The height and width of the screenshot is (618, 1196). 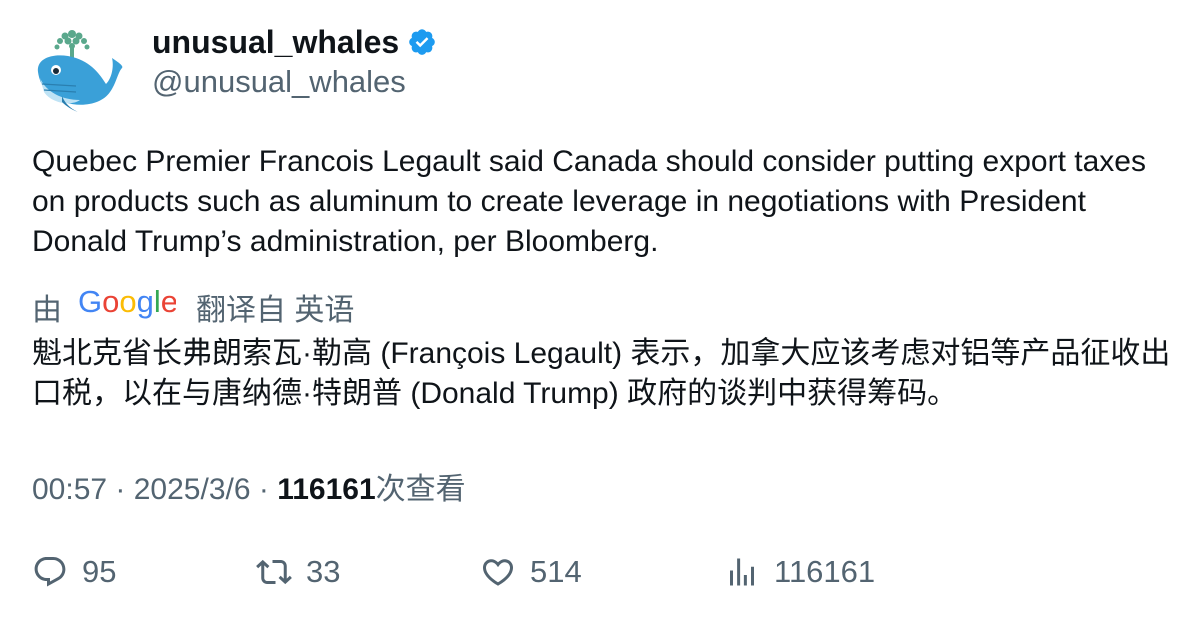 I want to click on views-icon, so click(x=742, y=572).